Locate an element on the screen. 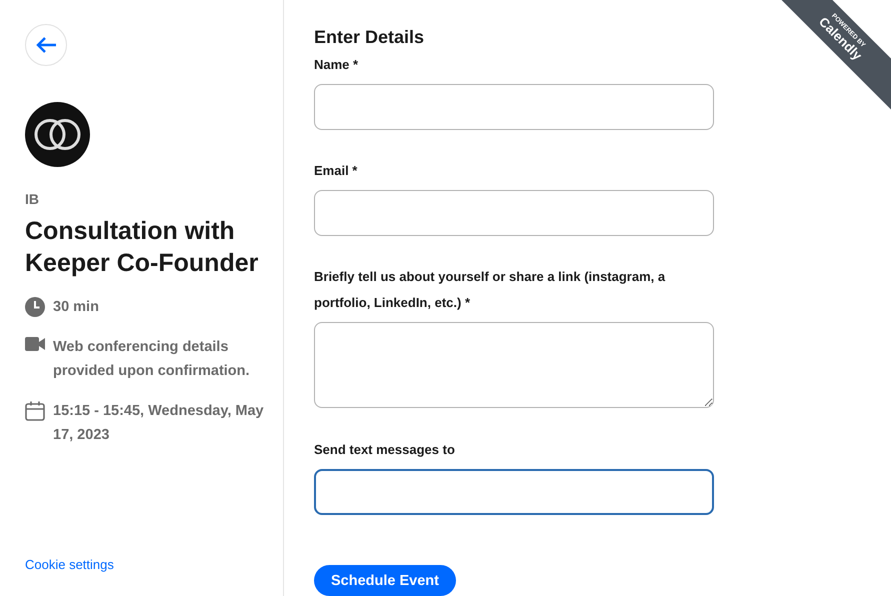 The image size is (891, 596). clock-icon is located at coordinates (35, 307).